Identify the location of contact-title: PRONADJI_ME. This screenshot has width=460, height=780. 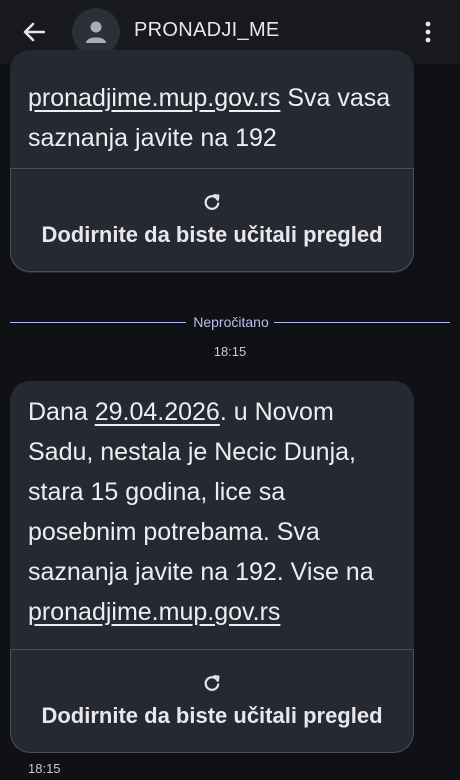
(207, 30).